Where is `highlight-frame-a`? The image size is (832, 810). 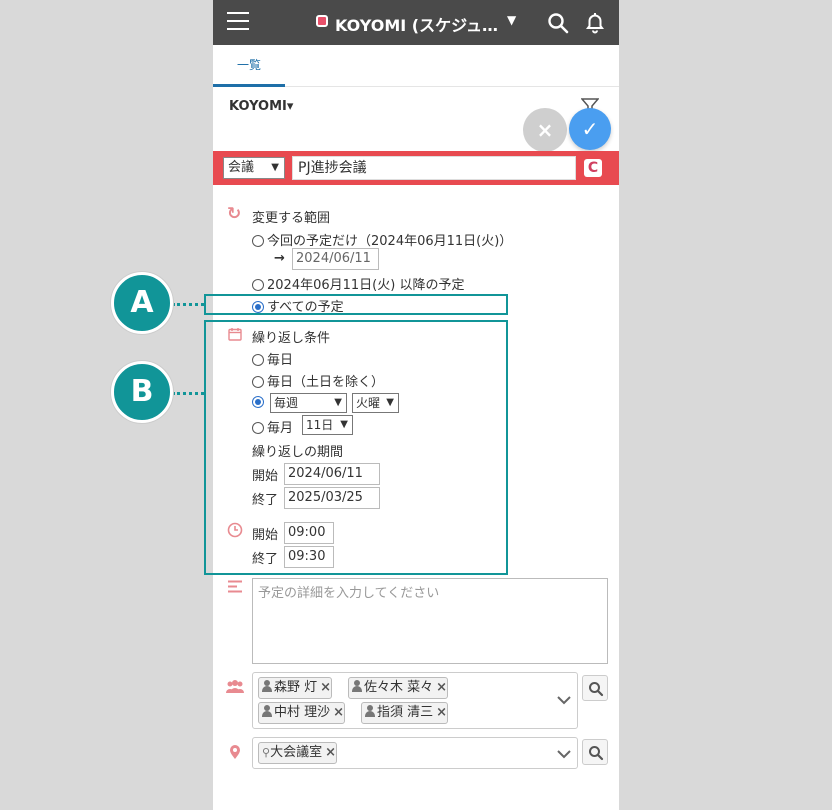 highlight-frame-a is located at coordinates (356, 304).